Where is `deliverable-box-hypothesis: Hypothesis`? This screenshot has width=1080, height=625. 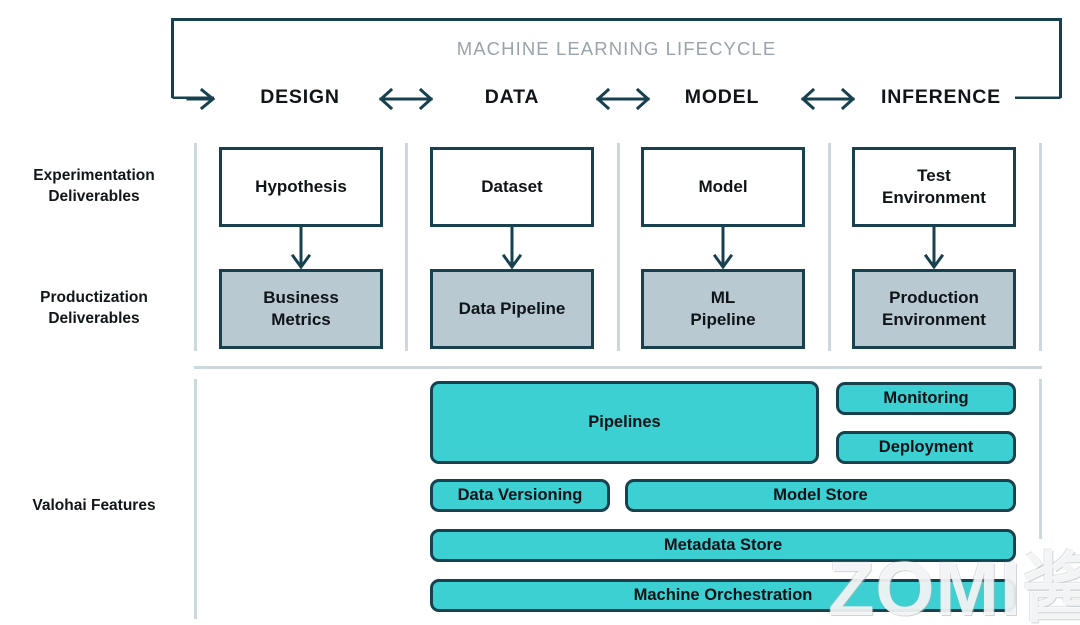
deliverable-box-hypothesis: Hypothesis is located at coordinates (301, 187).